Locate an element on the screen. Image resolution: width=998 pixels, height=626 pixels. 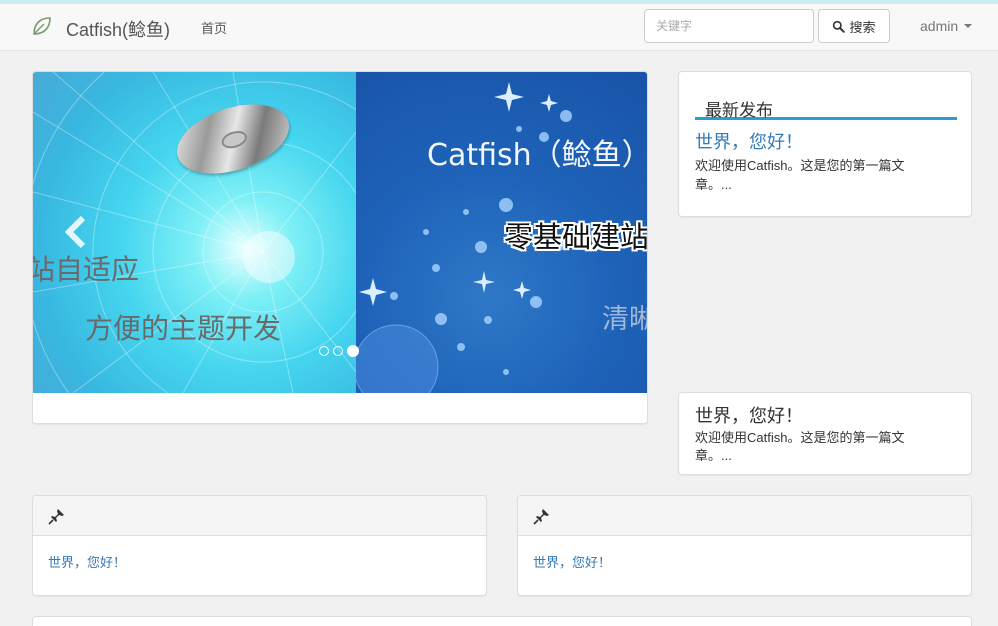
navbar: Catfish(鲶鱼) 首页 搜索 admin is located at coordinates (499, 27).